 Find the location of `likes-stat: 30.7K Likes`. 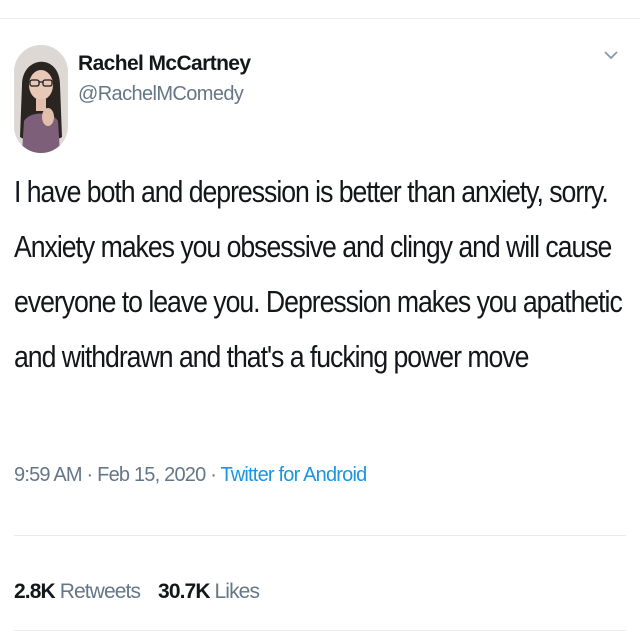

likes-stat: 30.7K Likes is located at coordinates (209, 592).